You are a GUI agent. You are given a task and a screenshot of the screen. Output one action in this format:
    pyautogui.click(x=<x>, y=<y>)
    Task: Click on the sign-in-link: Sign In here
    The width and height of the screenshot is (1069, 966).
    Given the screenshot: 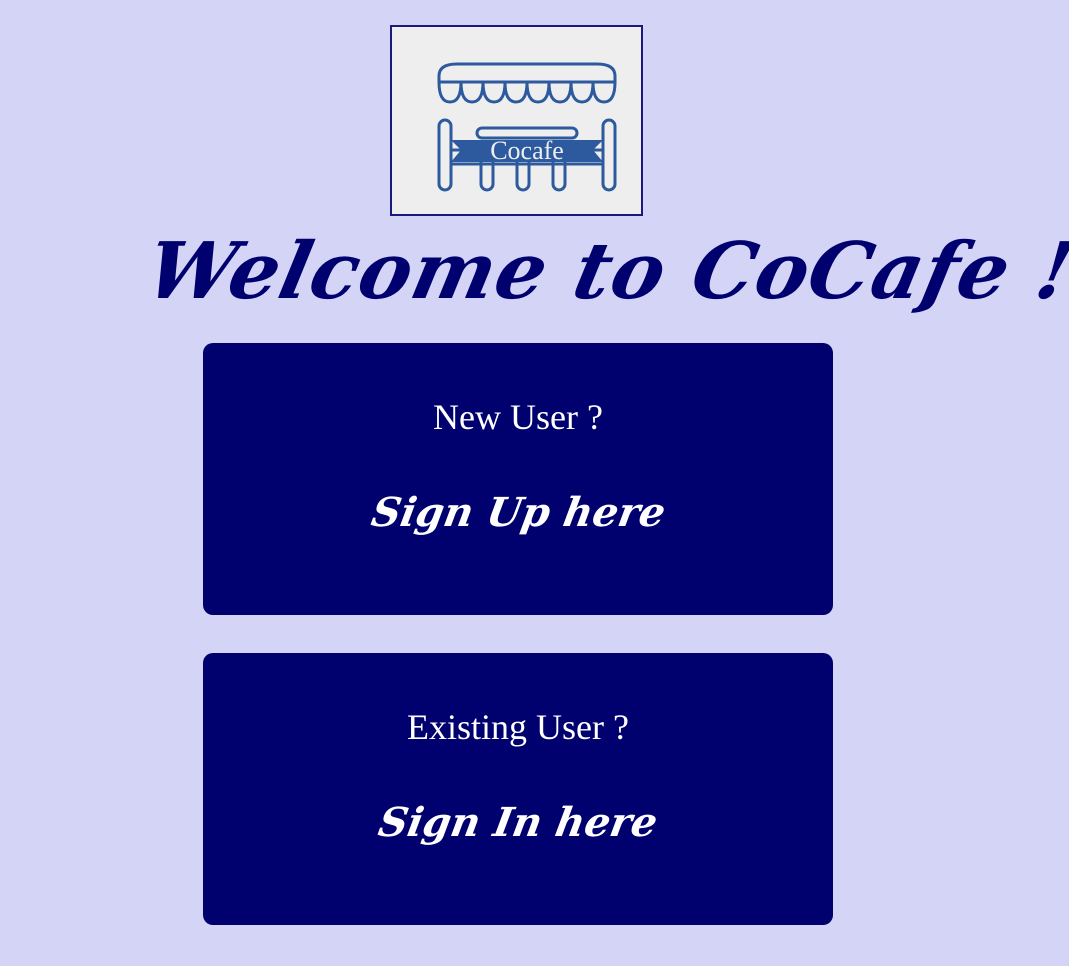 What is the action you would take?
    pyautogui.click(x=518, y=823)
    